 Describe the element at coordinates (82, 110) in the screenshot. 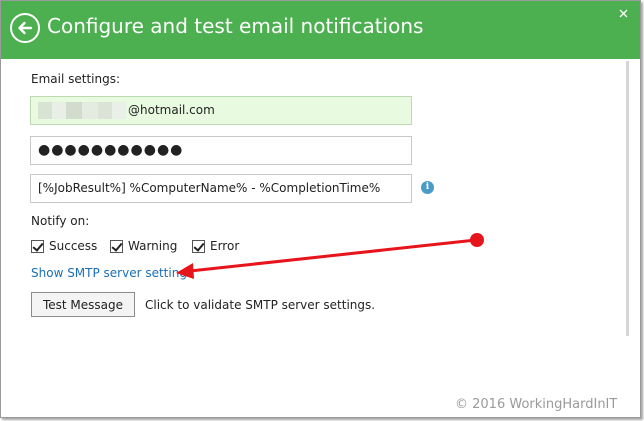

I see `redacted-username` at that location.